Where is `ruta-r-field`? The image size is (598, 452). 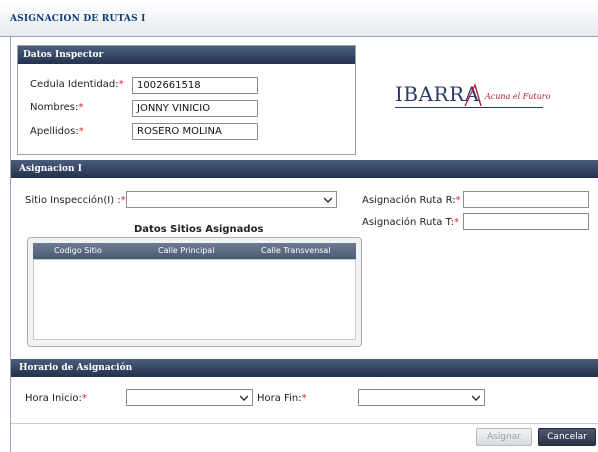 ruta-r-field is located at coordinates (526, 199).